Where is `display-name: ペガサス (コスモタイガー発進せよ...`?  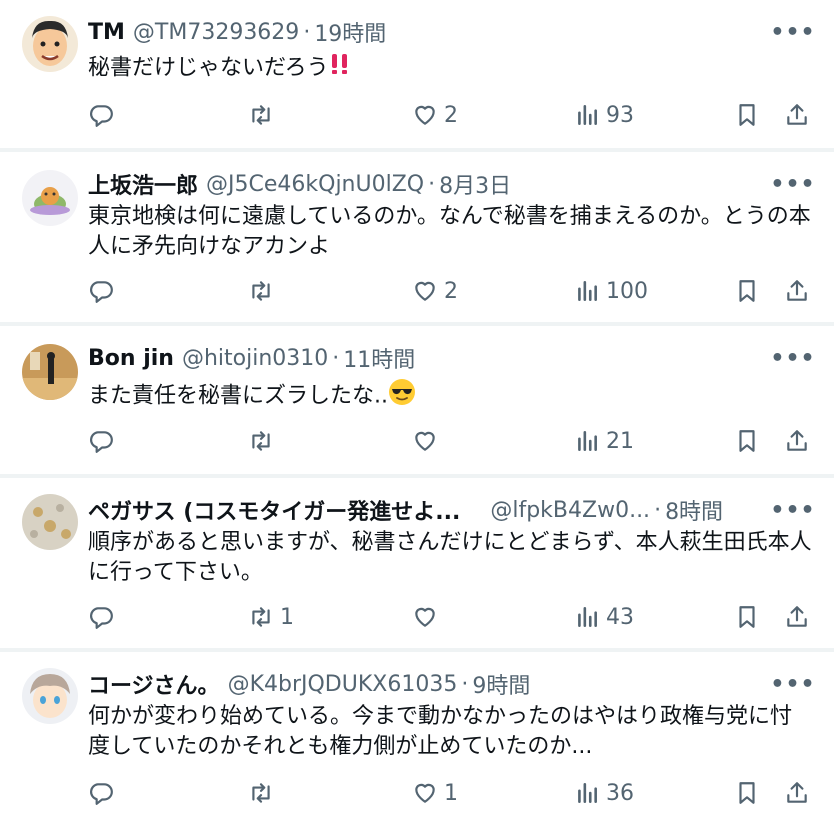
display-name: ペガサス (コスモタイガー発進せよ... is located at coordinates (274, 510).